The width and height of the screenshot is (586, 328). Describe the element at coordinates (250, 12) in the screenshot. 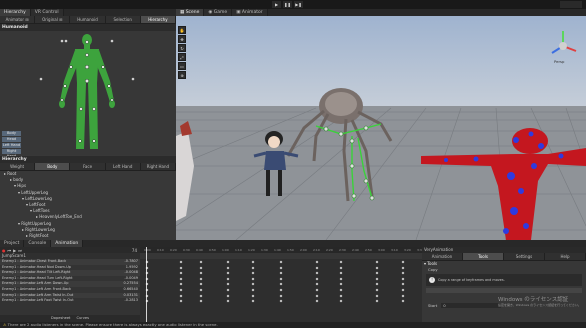

I see `tab-animator: ▣ Animator` at that location.